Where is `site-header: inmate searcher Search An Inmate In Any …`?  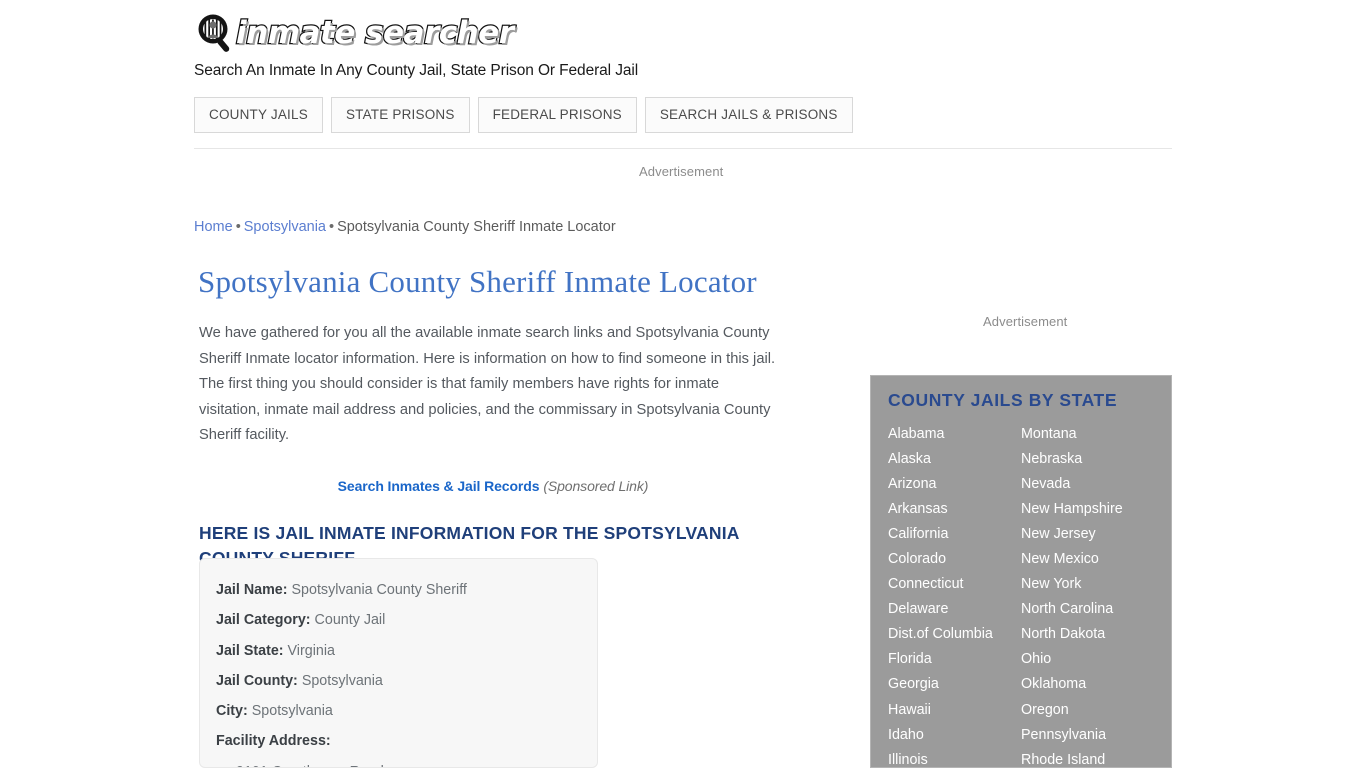 site-header: inmate searcher Search An Inmate In Any … is located at coordinates (683, 45).